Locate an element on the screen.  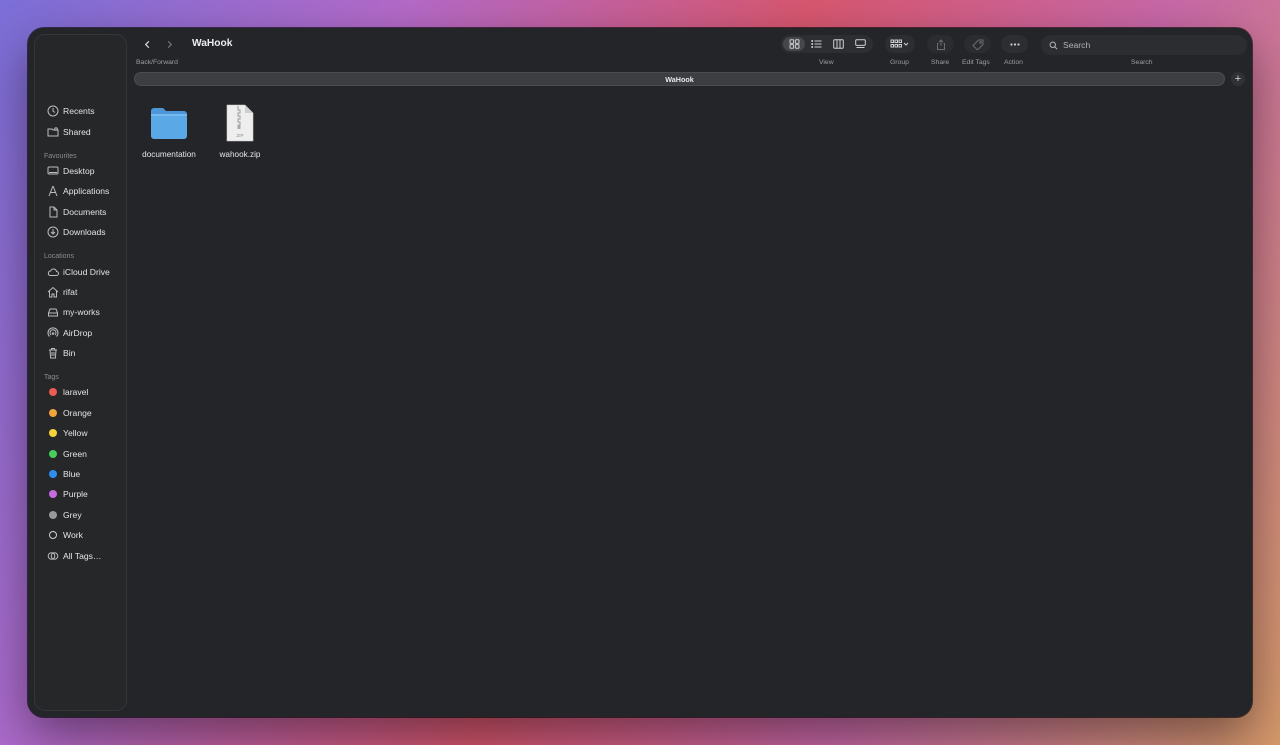
action-button is located at coordinates (1014, 44).